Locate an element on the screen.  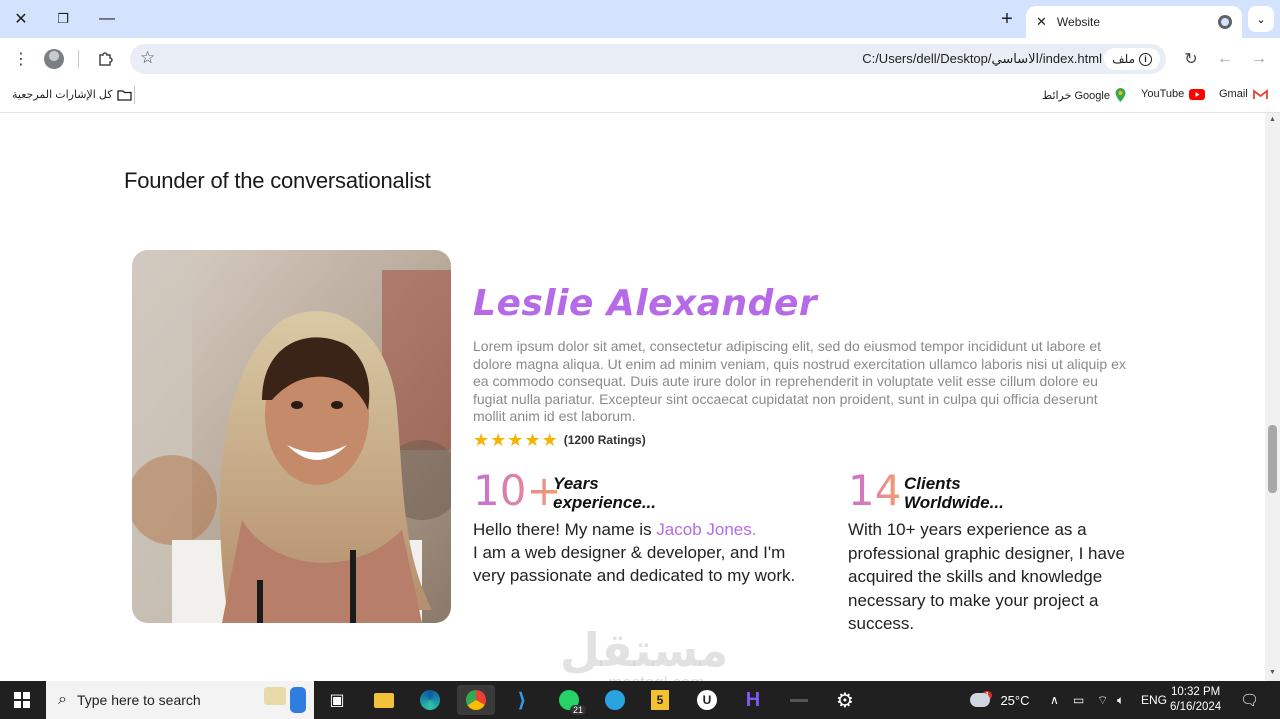
profile-photo is located at coordinates (291, 436).